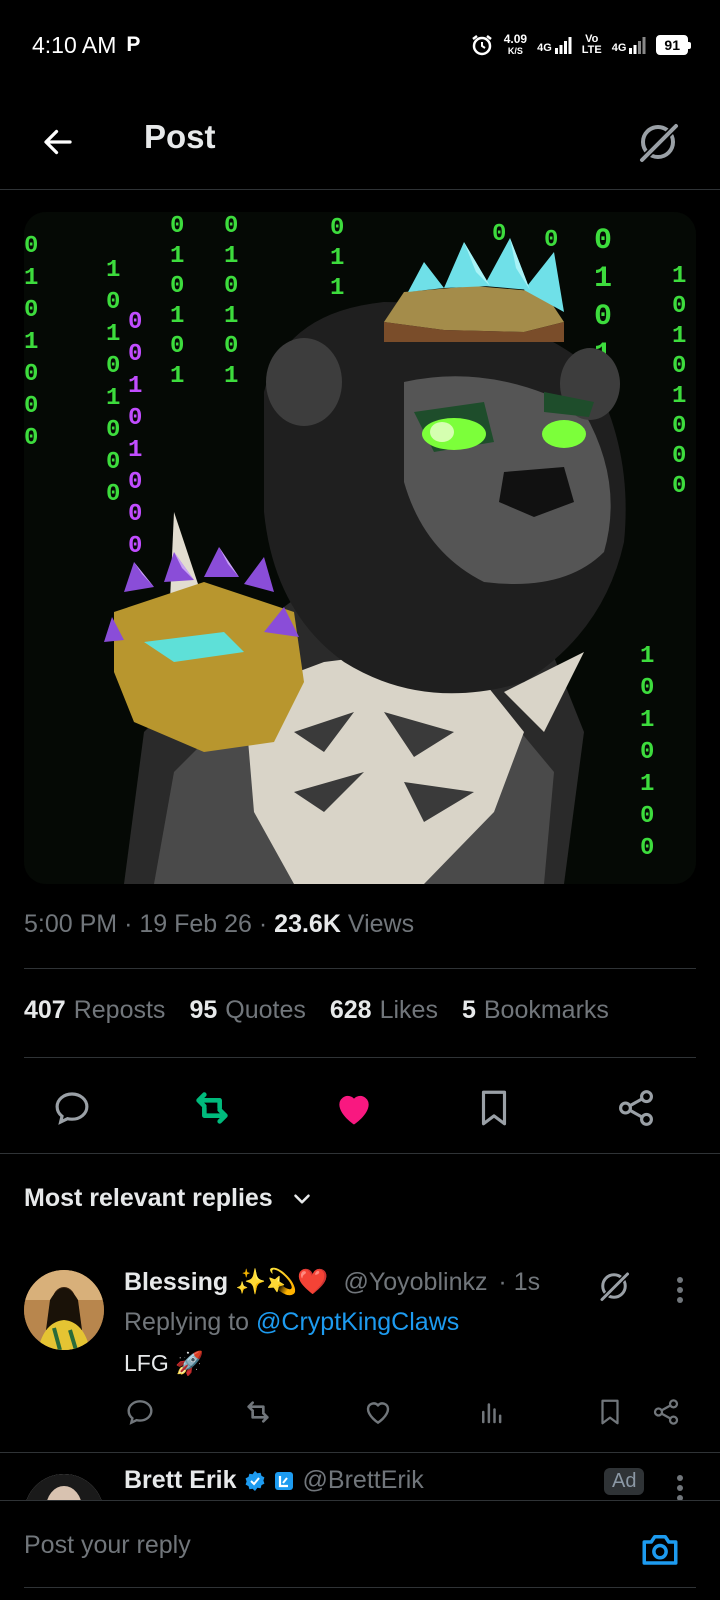 Image resolution: width=720 pixels, height=1600 pixels. Describe the element at coordinates (363, 1480) in the screenshot. I see `reply-author-handle: @BrettErik` at that location.